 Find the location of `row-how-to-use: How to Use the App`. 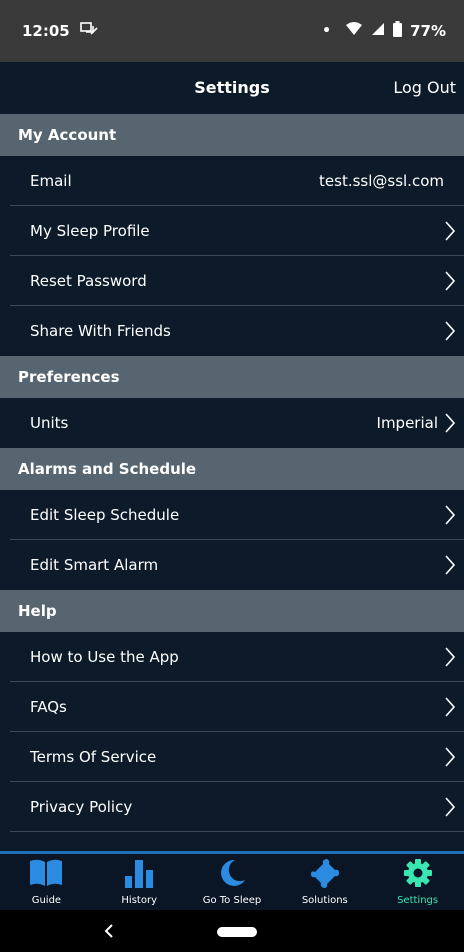

row-how-to-use: How to Use the App is located at coordinates (232, 657).